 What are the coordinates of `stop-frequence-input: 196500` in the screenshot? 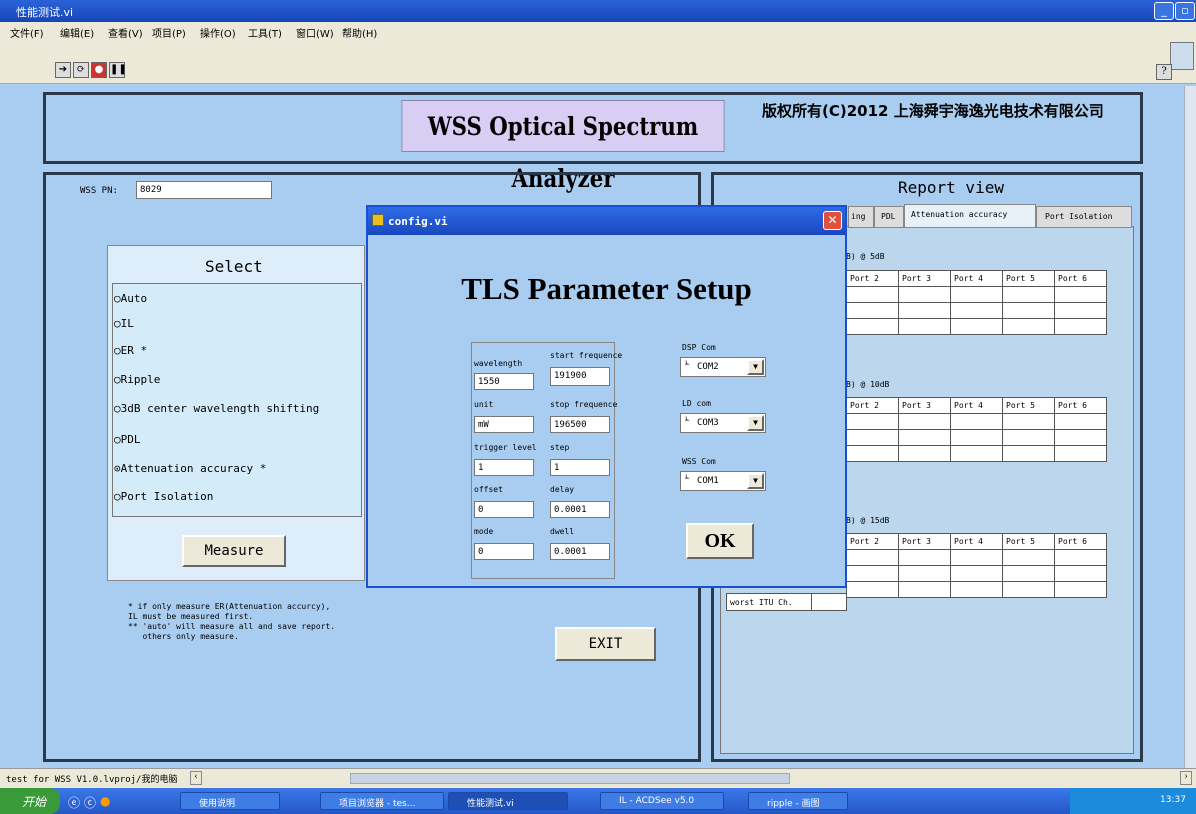 It's located at (580, 424).